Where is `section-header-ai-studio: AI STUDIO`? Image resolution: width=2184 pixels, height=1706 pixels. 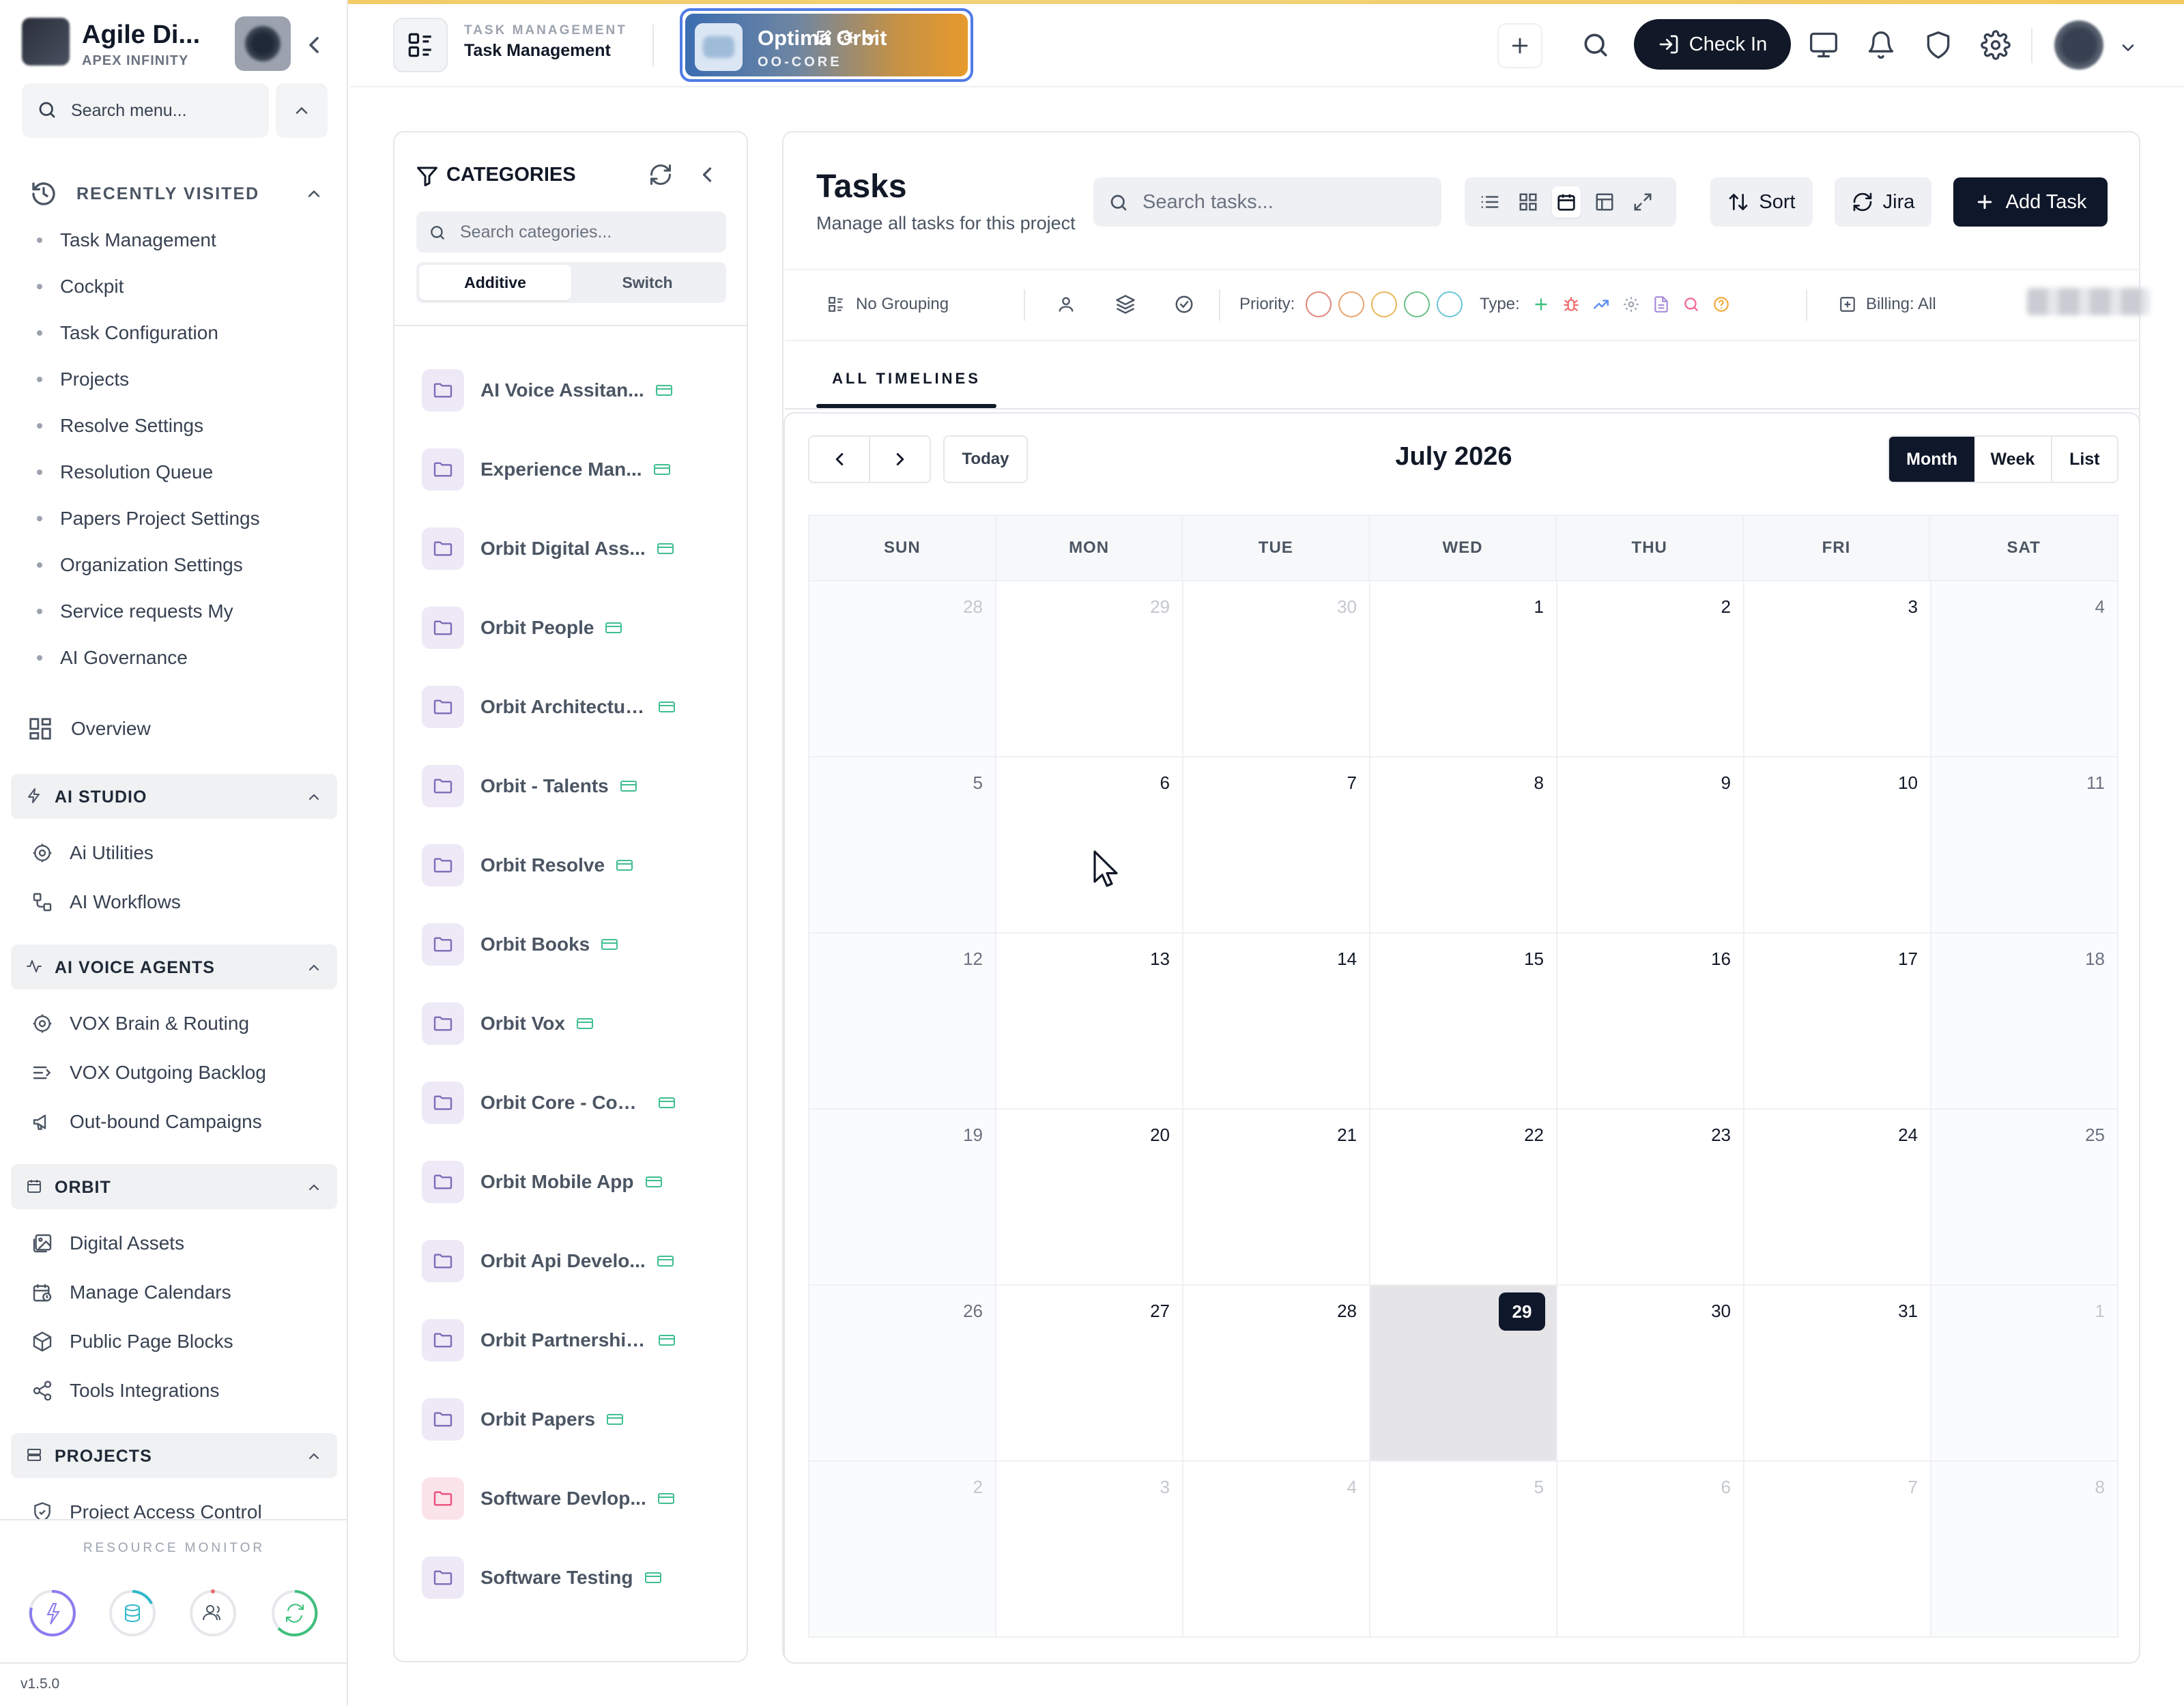
section-header-ai-studio: AI STUDIO is located at coordinates (174, 797).